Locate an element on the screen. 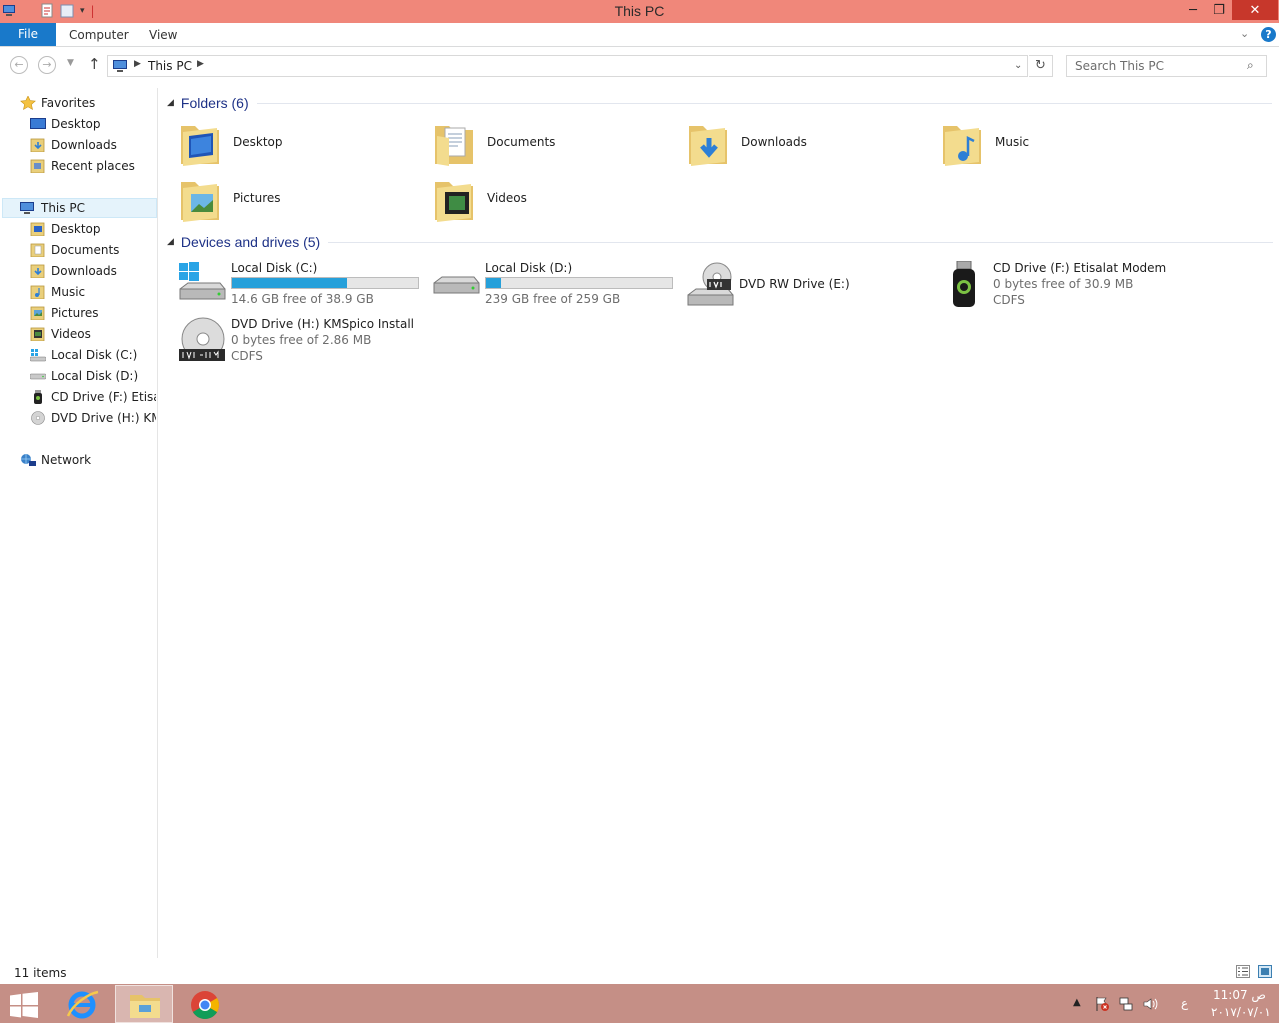 The width and height of the screenshot is (1279, 1023). folder-label: Downloads is located at coordinates (774, 142).